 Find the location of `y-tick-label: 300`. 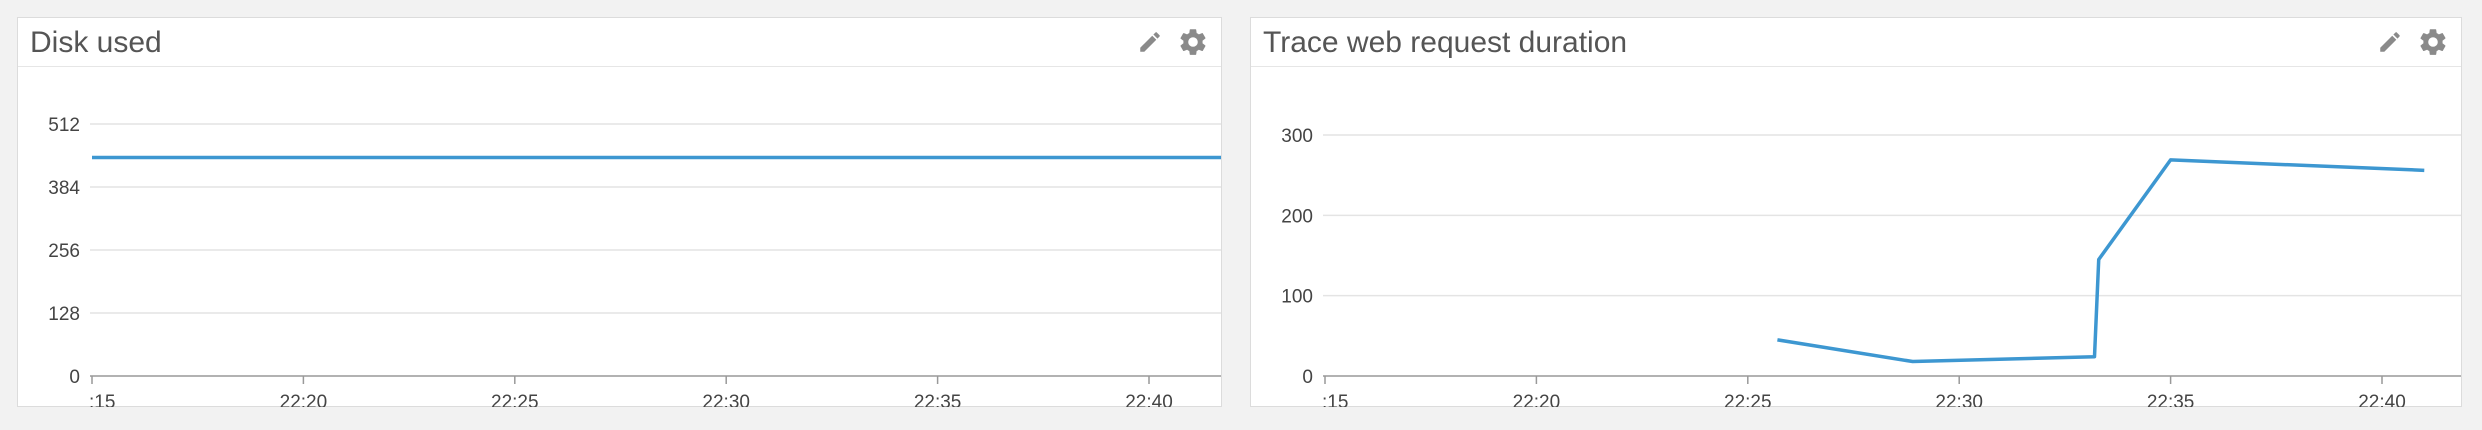

y-tick-label: 300 is located at coordinates (1297, 136).